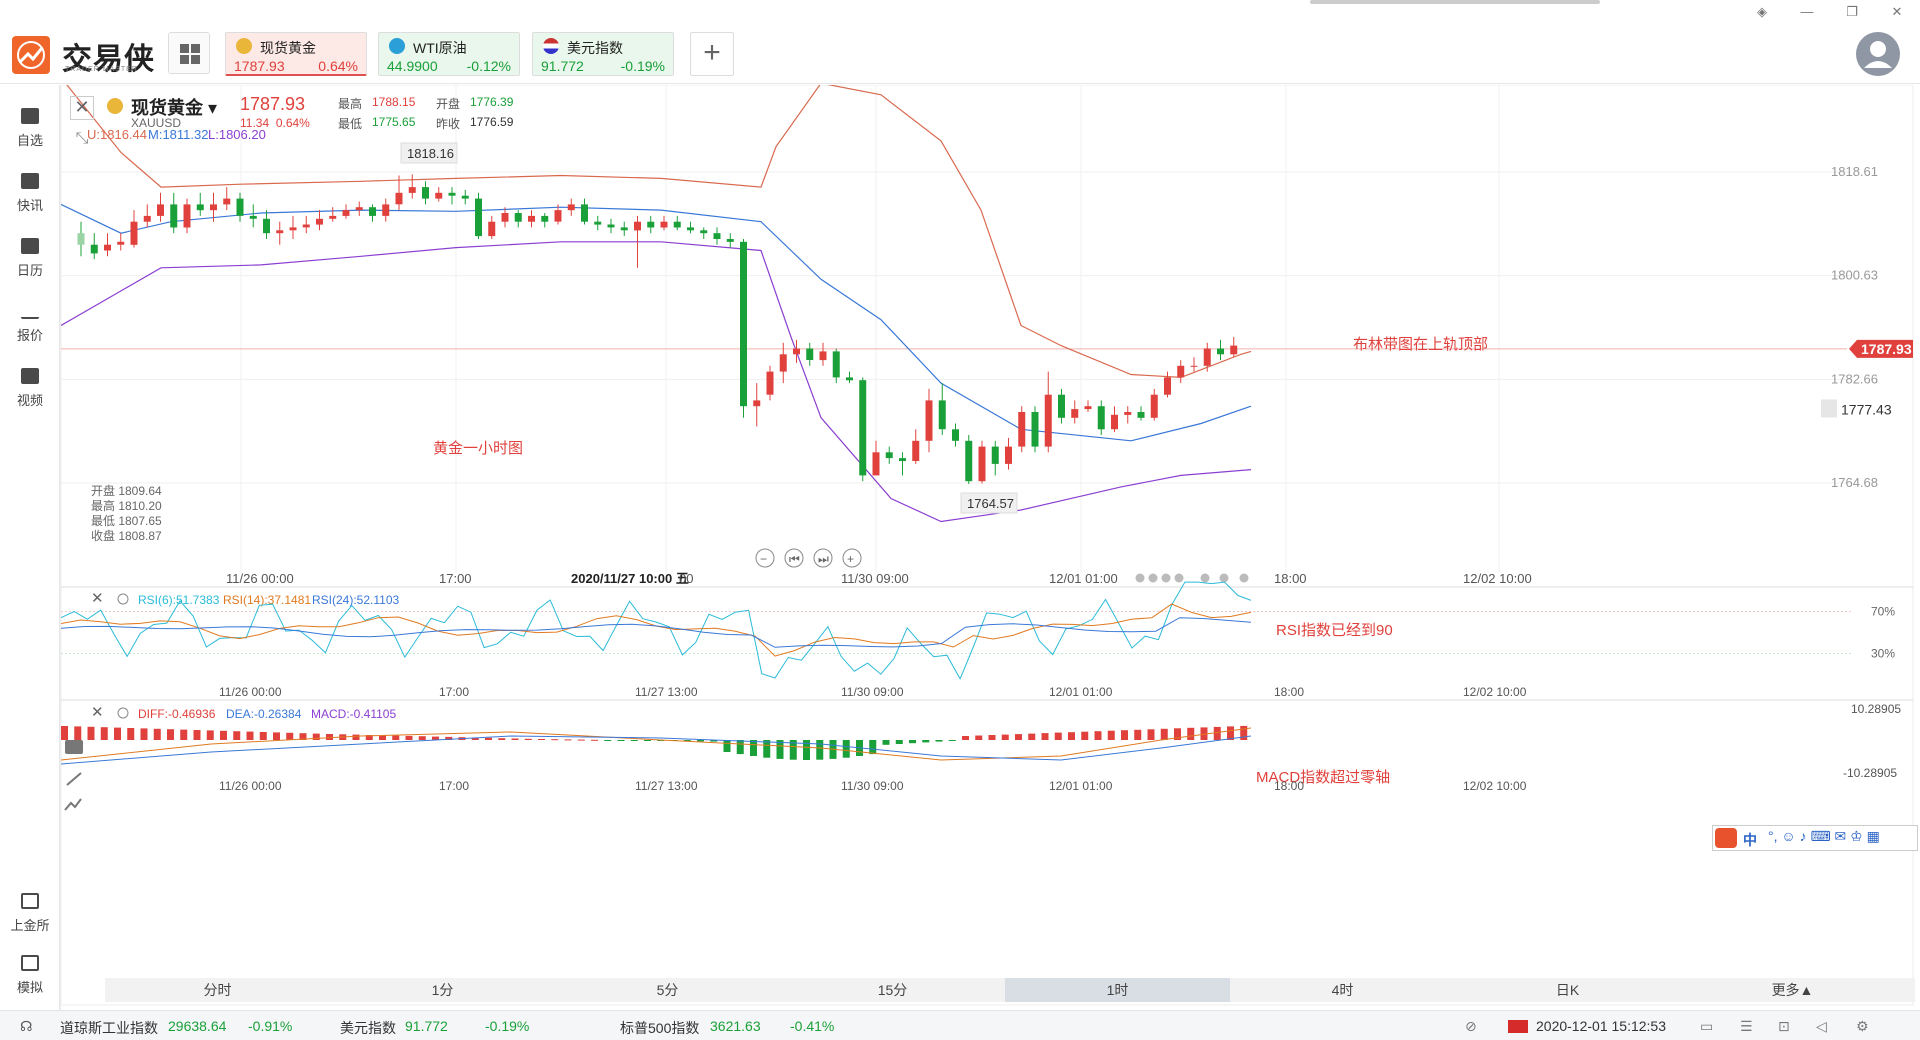  What do you see at coordinates (30, 325) in the screenshot?
I see `sidebar-item-quotes: 报价` at bounding box center [30, 325].